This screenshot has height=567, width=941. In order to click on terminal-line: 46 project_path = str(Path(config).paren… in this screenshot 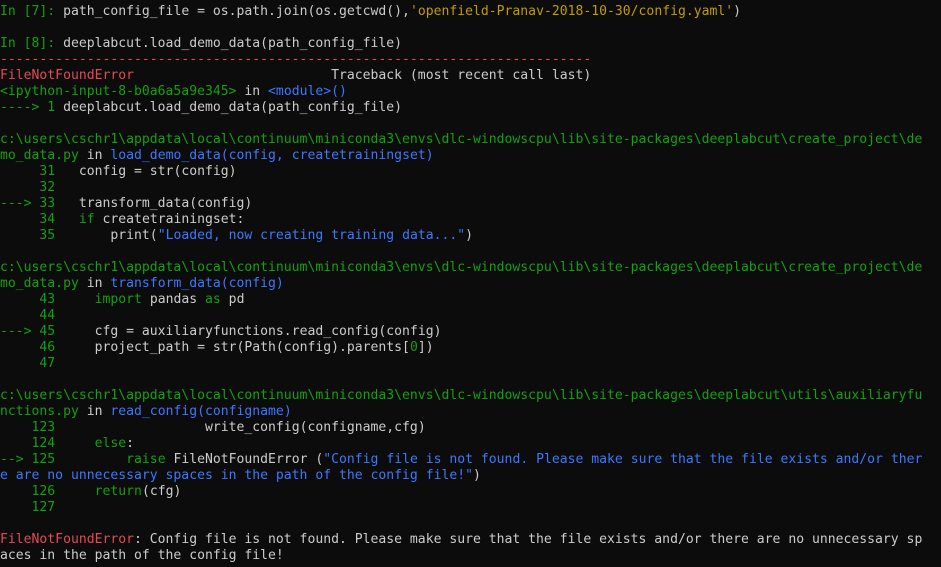, I will do `click(470, 348)`.